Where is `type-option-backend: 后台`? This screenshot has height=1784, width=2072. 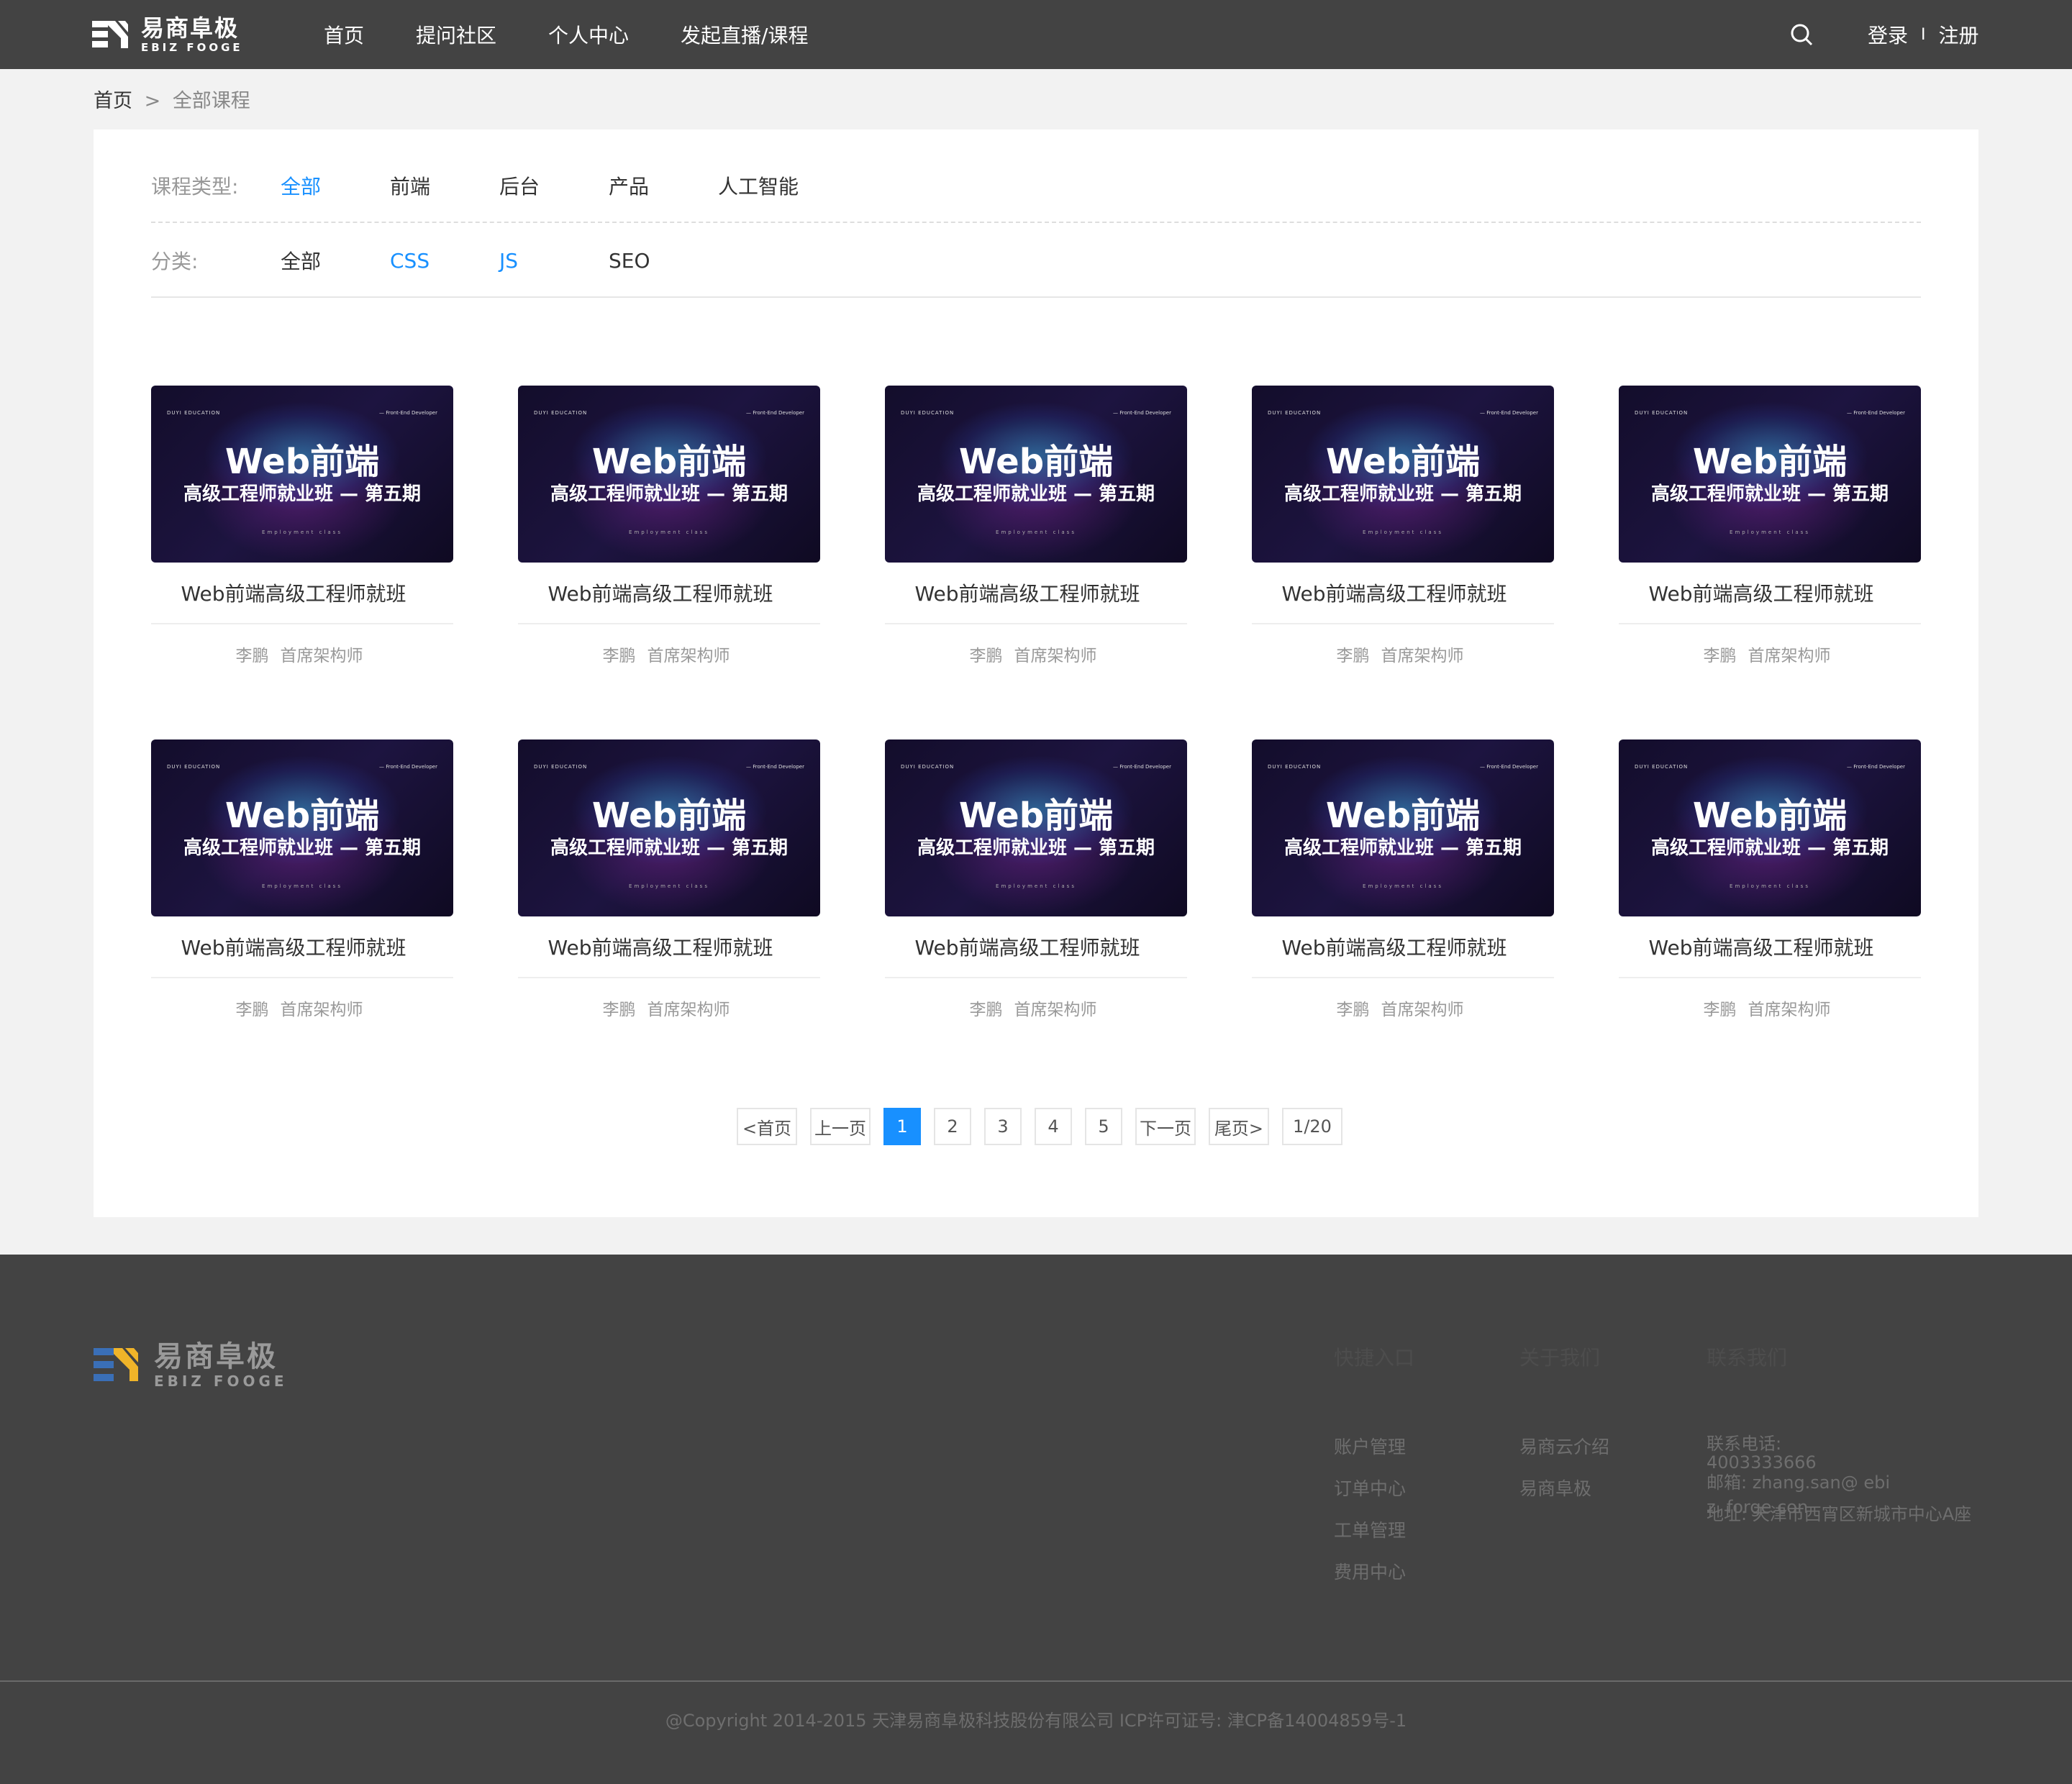
type-option-backend: 后台 is located at coordinates (531, 185).